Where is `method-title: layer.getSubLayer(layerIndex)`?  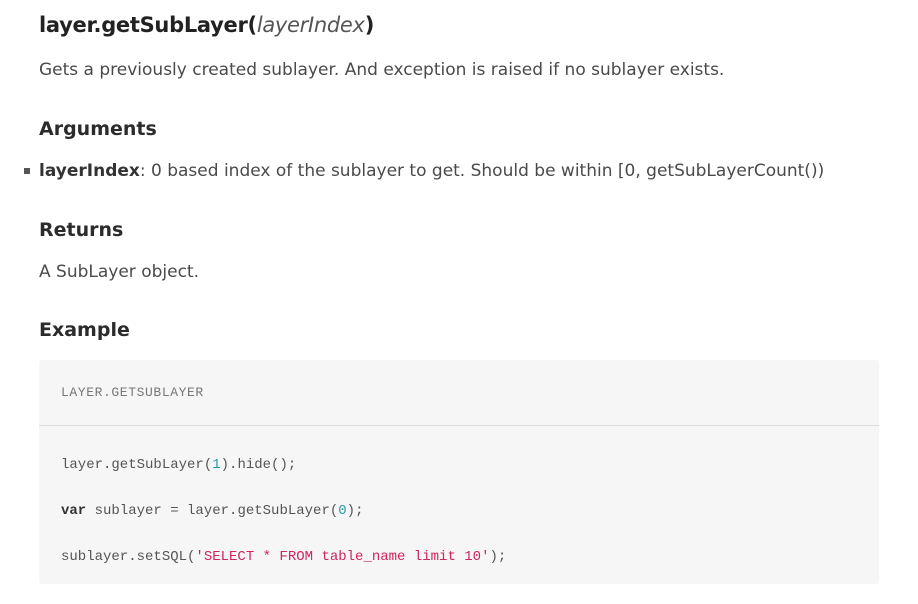
method-title: layer.getSubLayer(layerIndex) is located at coordinates (206, 25).